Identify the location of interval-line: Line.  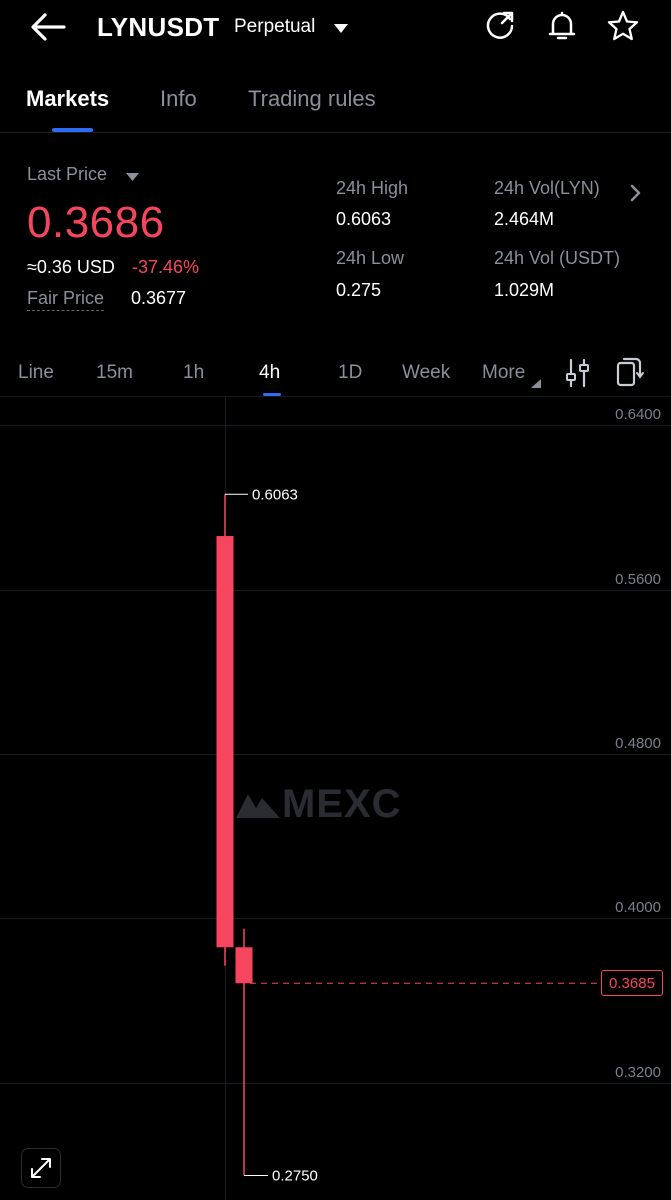
(36, 373).